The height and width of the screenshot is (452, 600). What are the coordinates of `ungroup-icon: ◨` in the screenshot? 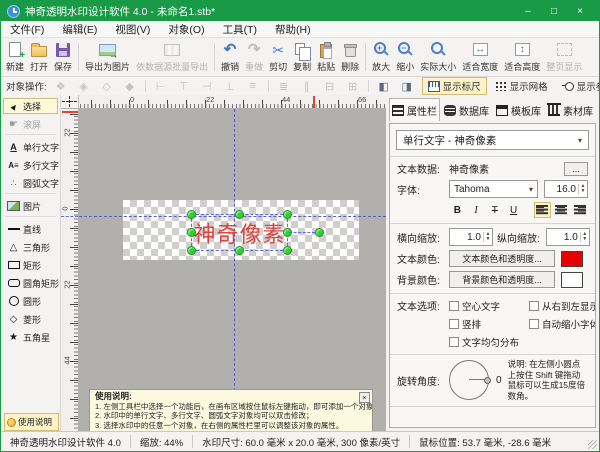 It's located at (407, 86).